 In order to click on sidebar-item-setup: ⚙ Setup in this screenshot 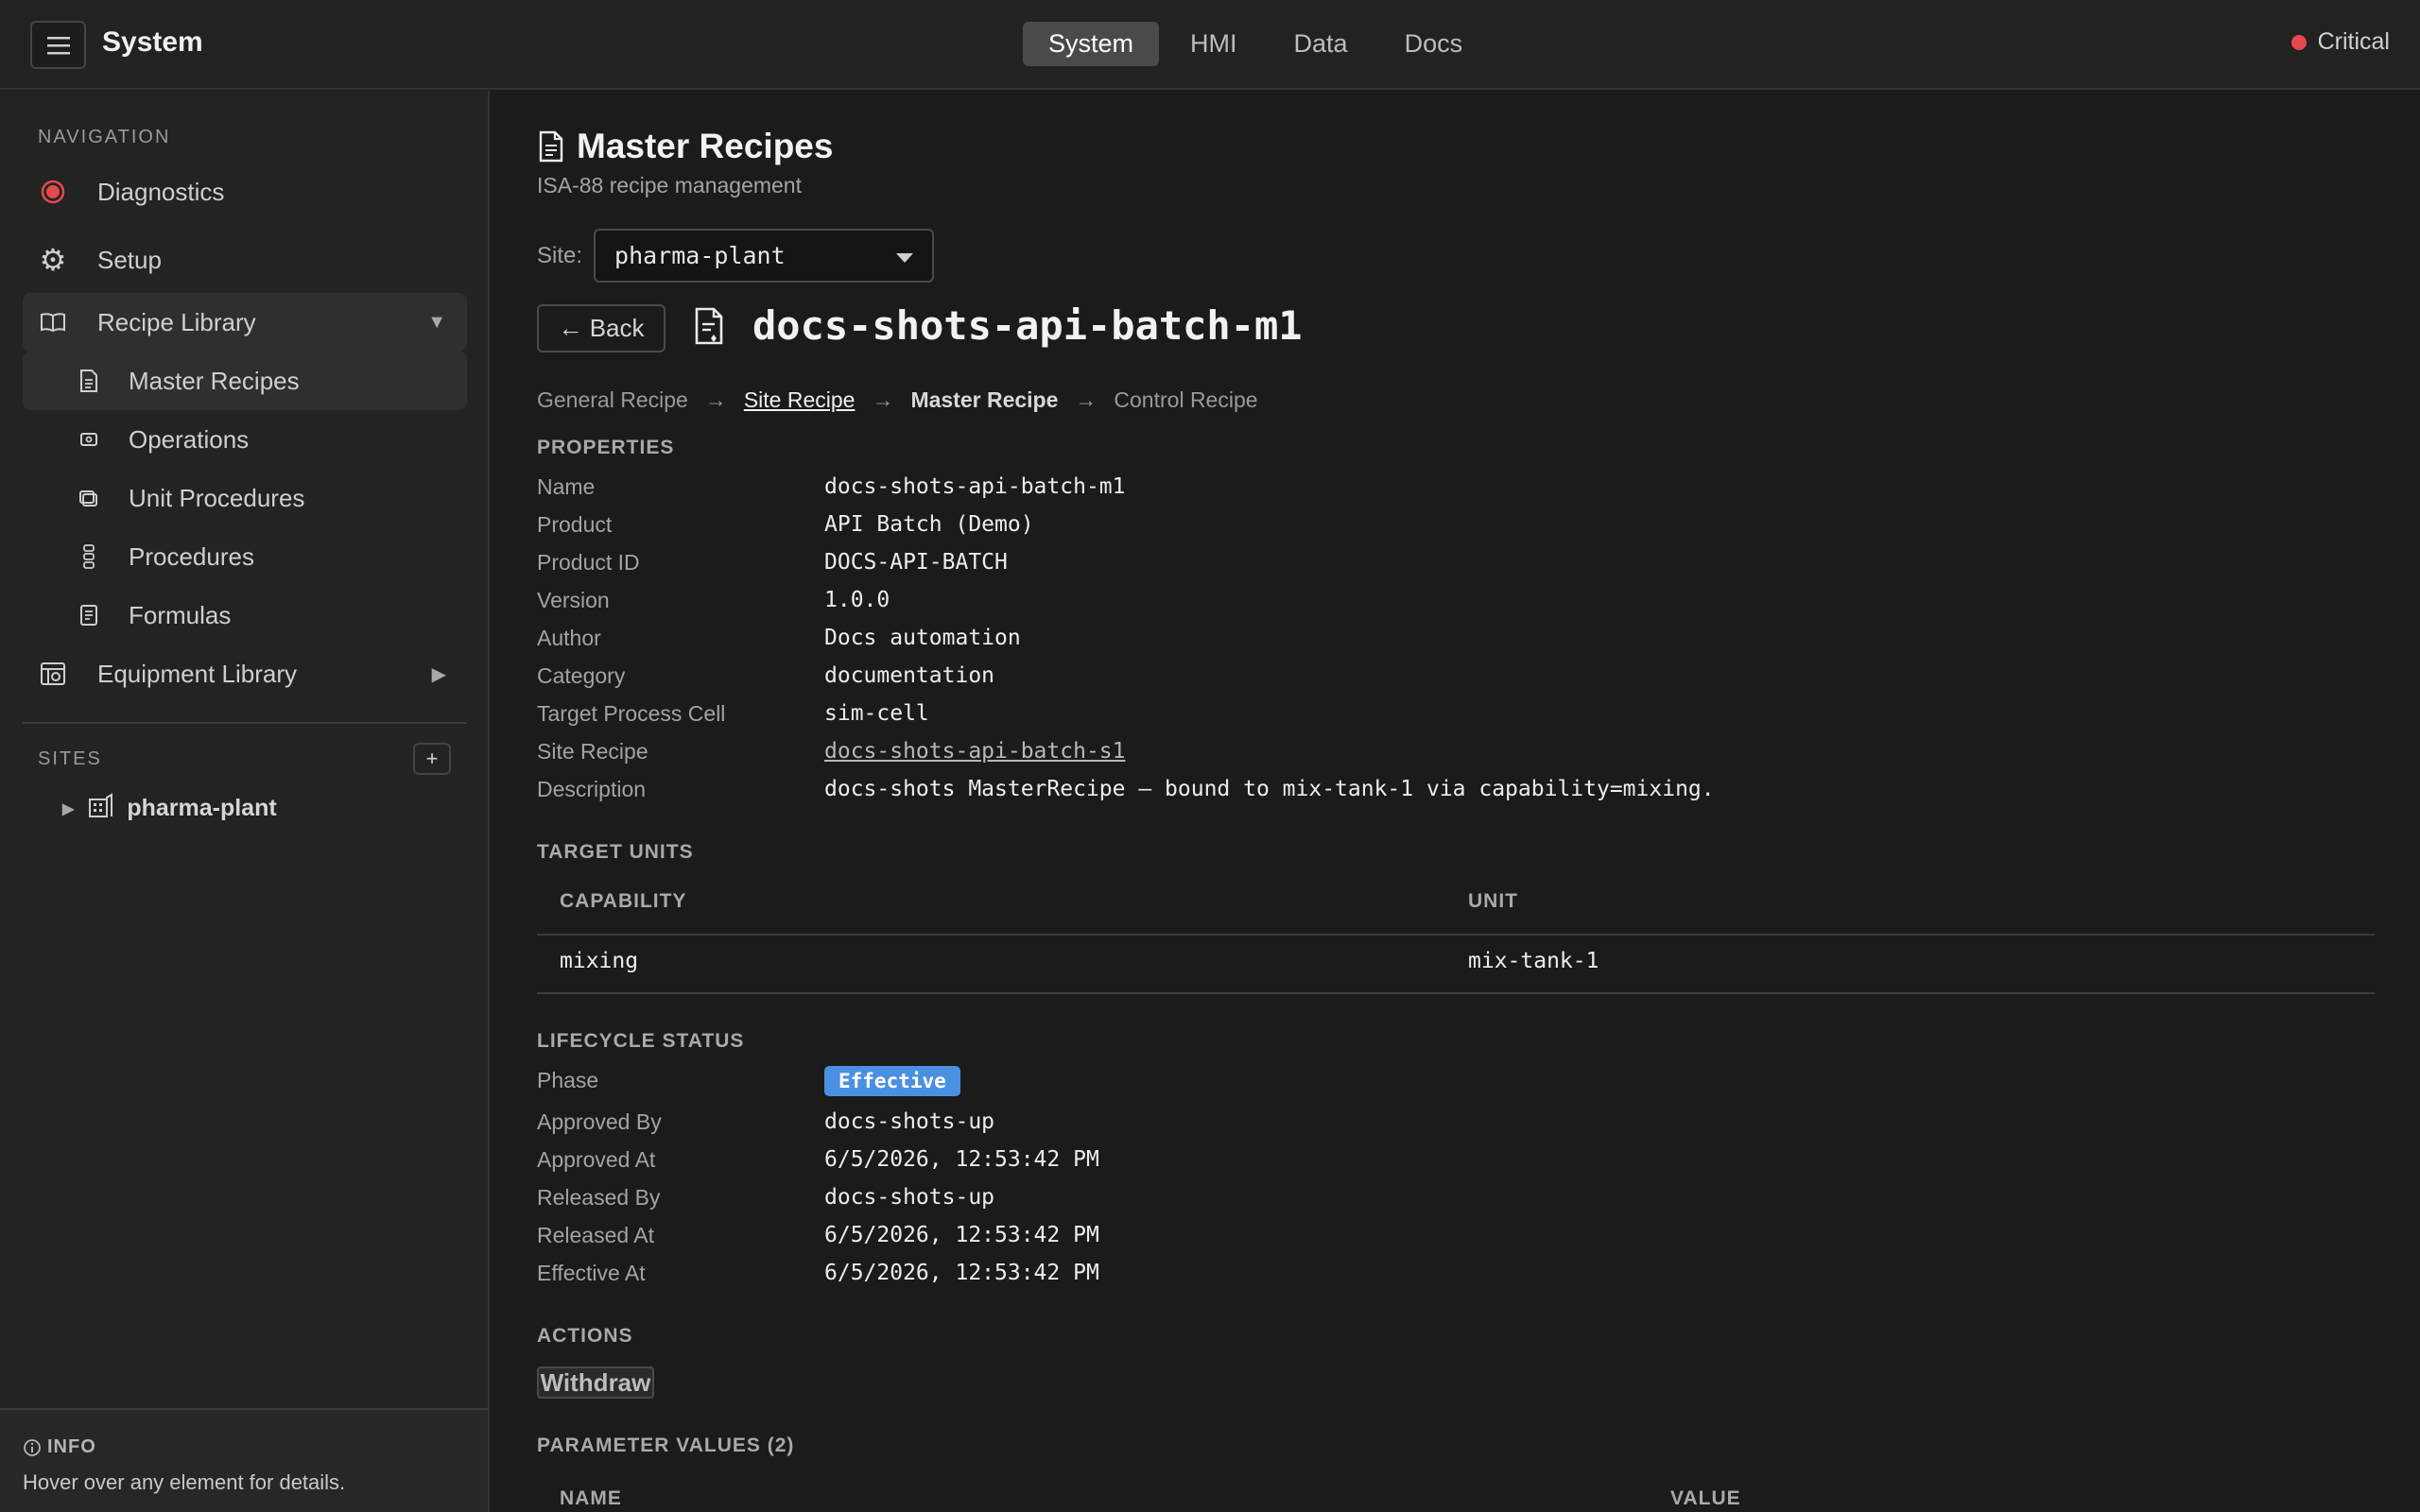, I will do `click(245, 260)`.